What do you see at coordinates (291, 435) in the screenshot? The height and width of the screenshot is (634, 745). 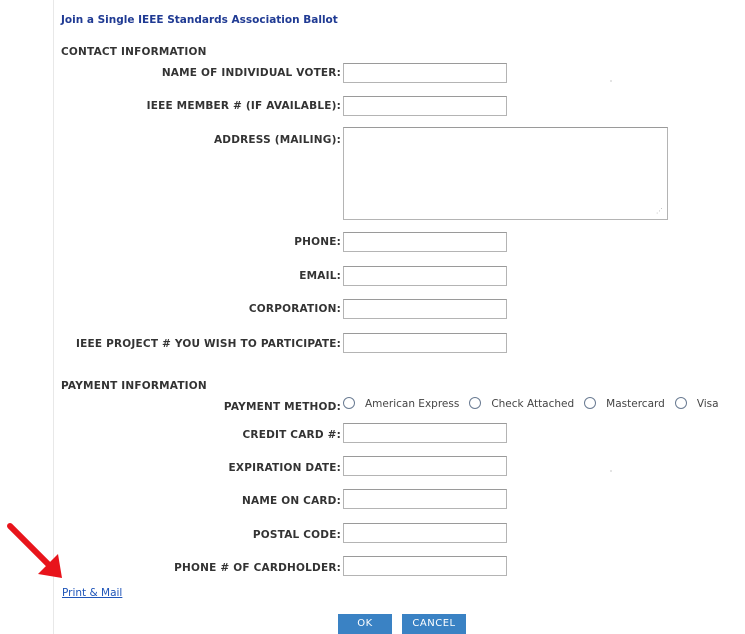 I see `credit-card-label: CREDIT CARD #:` at bounding box center [291, 435].